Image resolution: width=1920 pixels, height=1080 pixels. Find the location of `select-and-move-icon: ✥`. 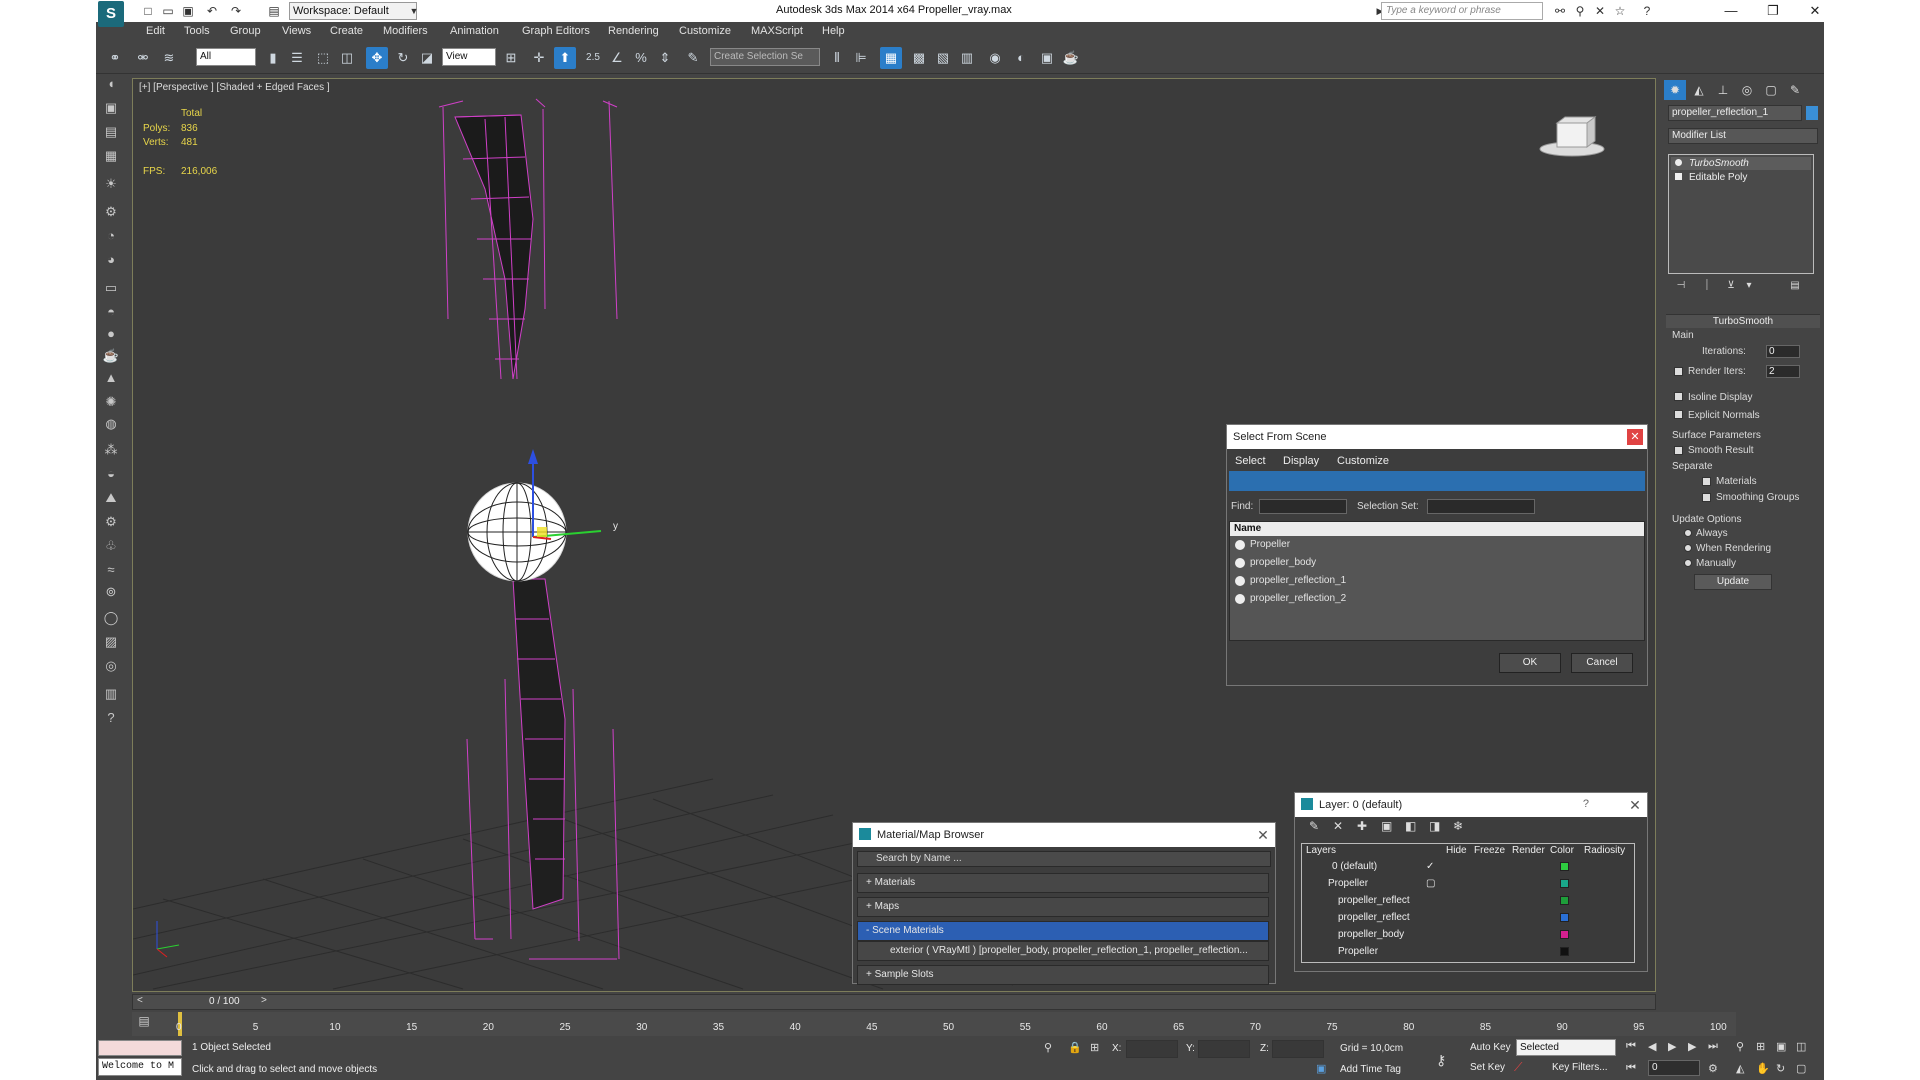

select-and-move-icon: ✥ is located at coordinates (377, 58).